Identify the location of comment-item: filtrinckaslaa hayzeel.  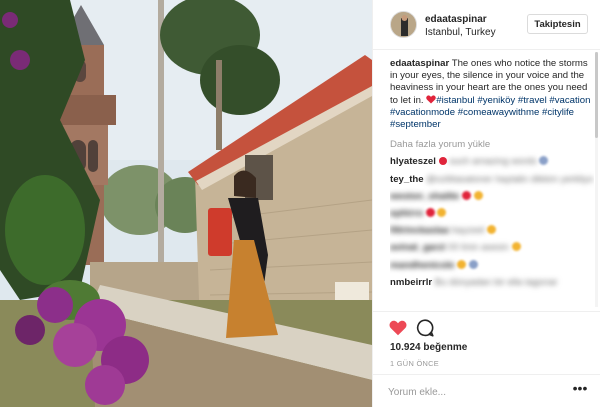
(492, 231).